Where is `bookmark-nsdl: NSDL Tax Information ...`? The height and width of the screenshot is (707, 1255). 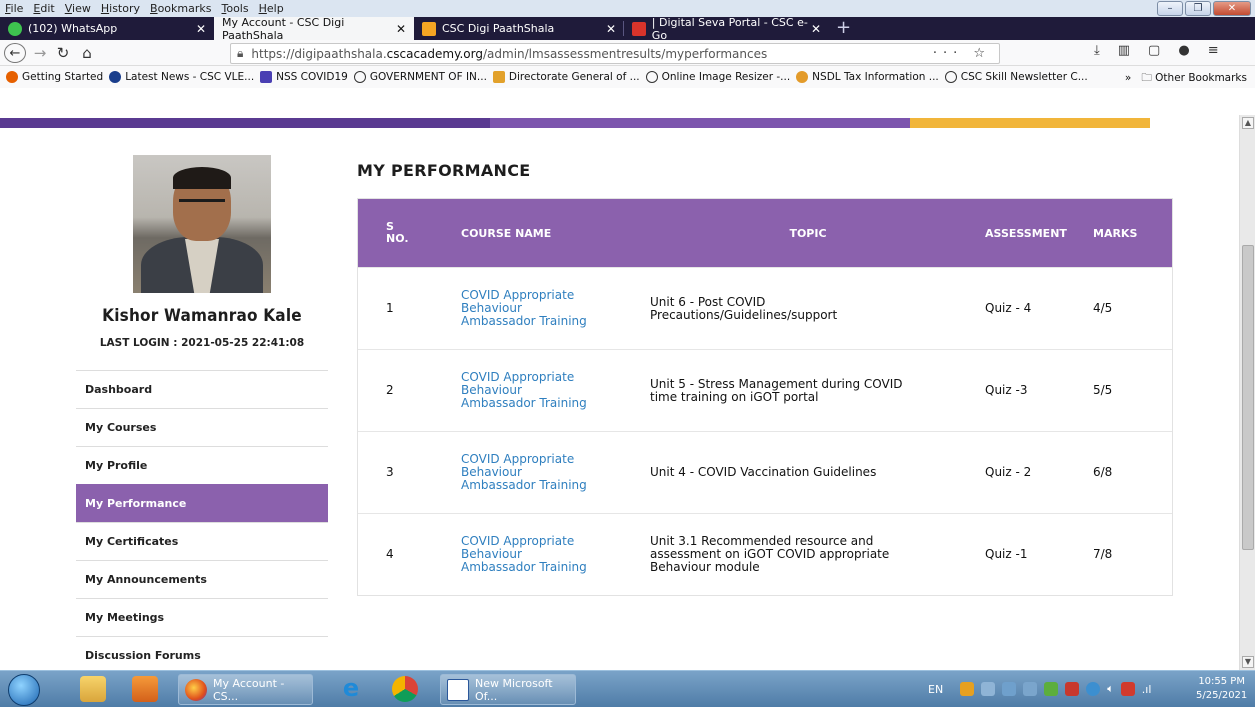
bookmark-nsdl: NSDL Tax Information ... is located at coordinates (867, 77).